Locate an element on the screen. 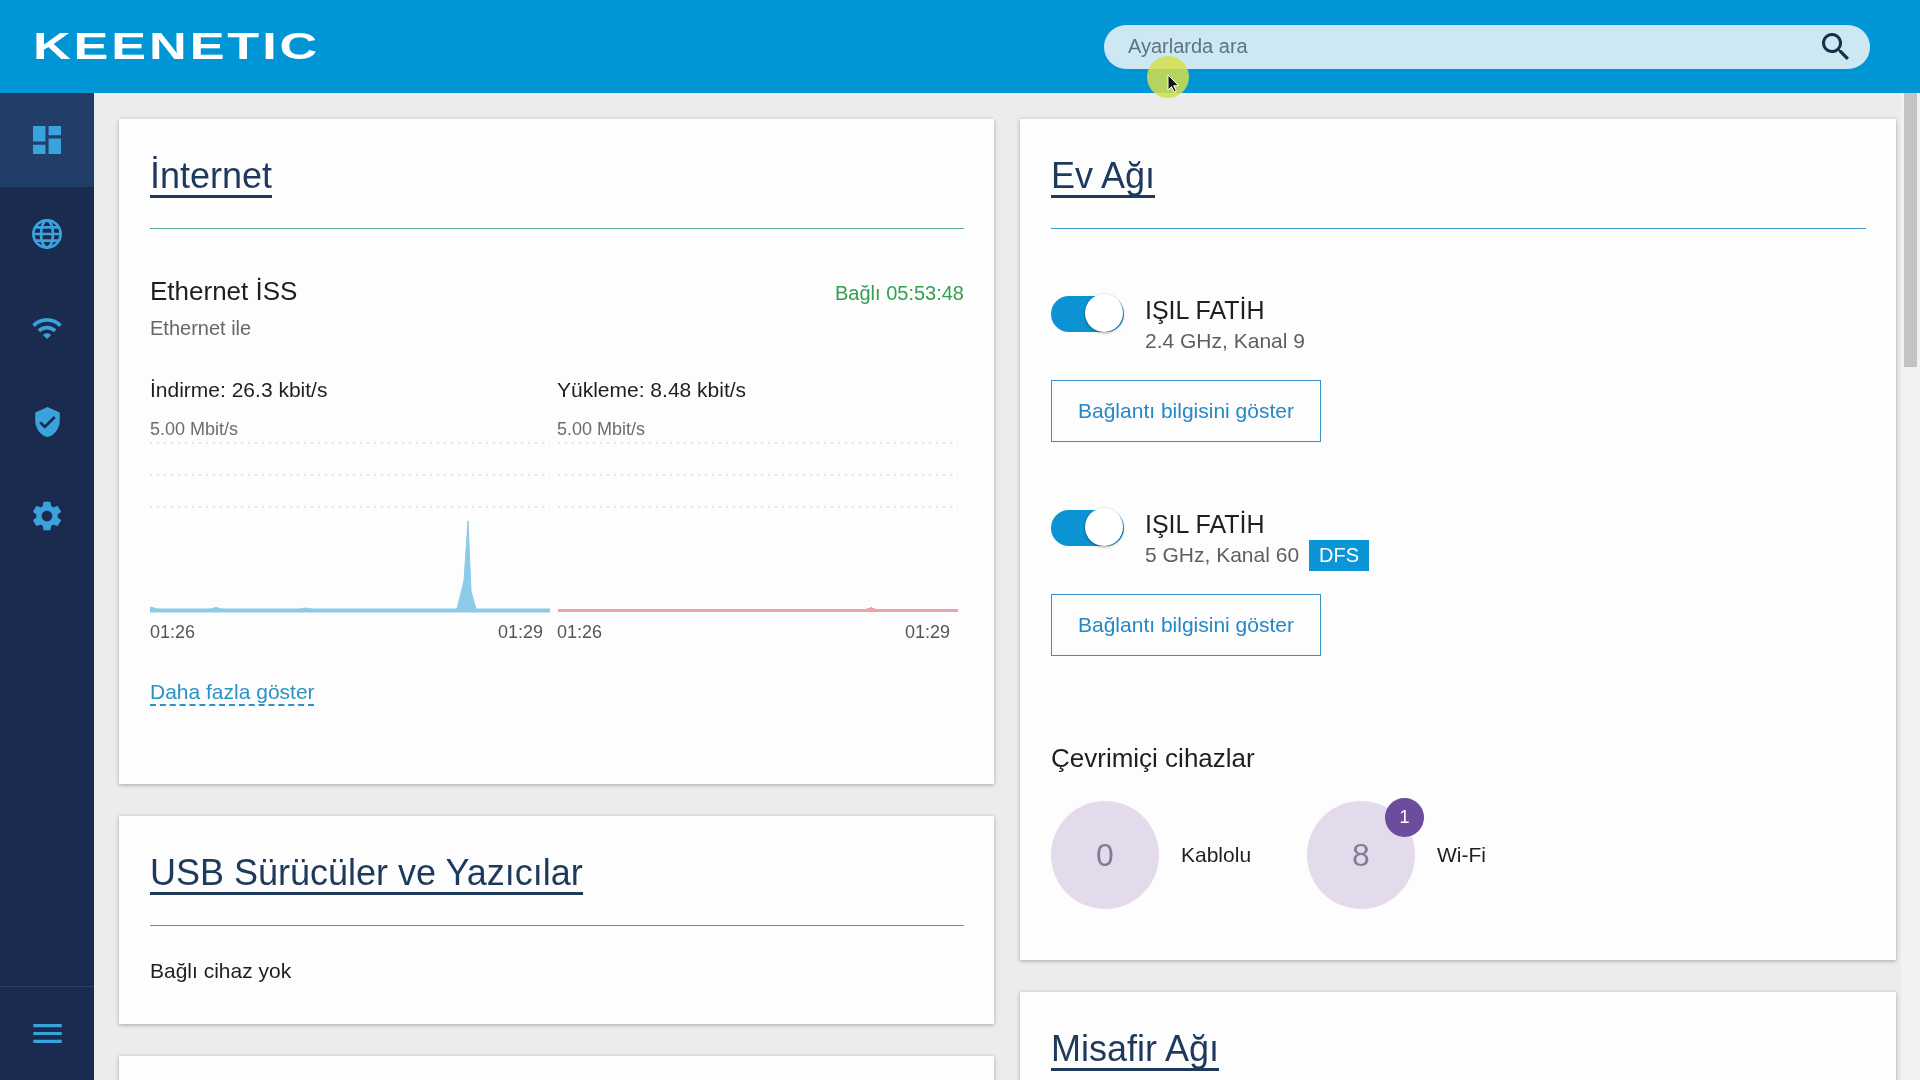 Image resolution: width=1920 pixels, height=1080 pixels. status-message: Bağlı cihaz yok is located at coordinates (221, 971).